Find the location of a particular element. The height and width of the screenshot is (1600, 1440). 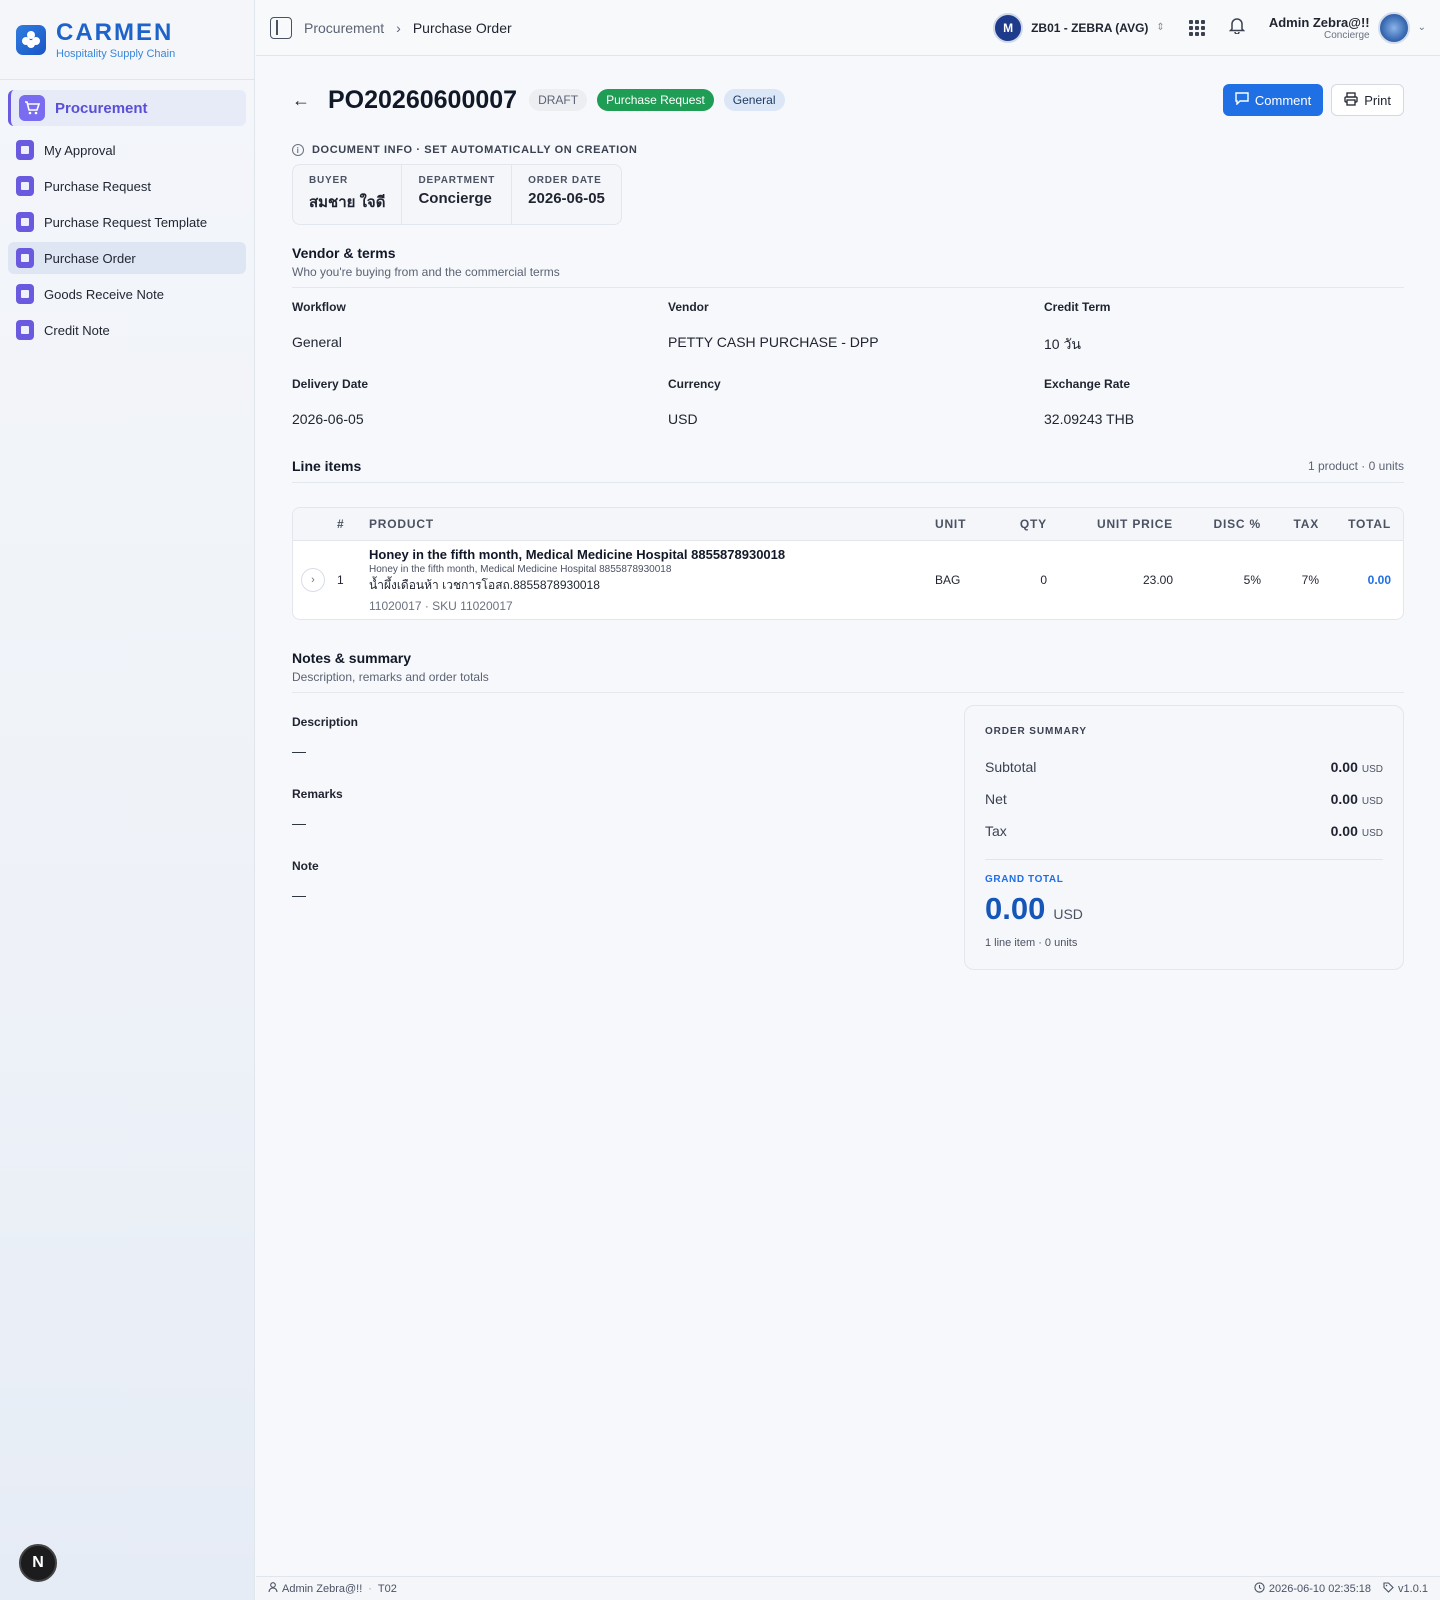

expand-cell: › is located at coordinates (315, 580).